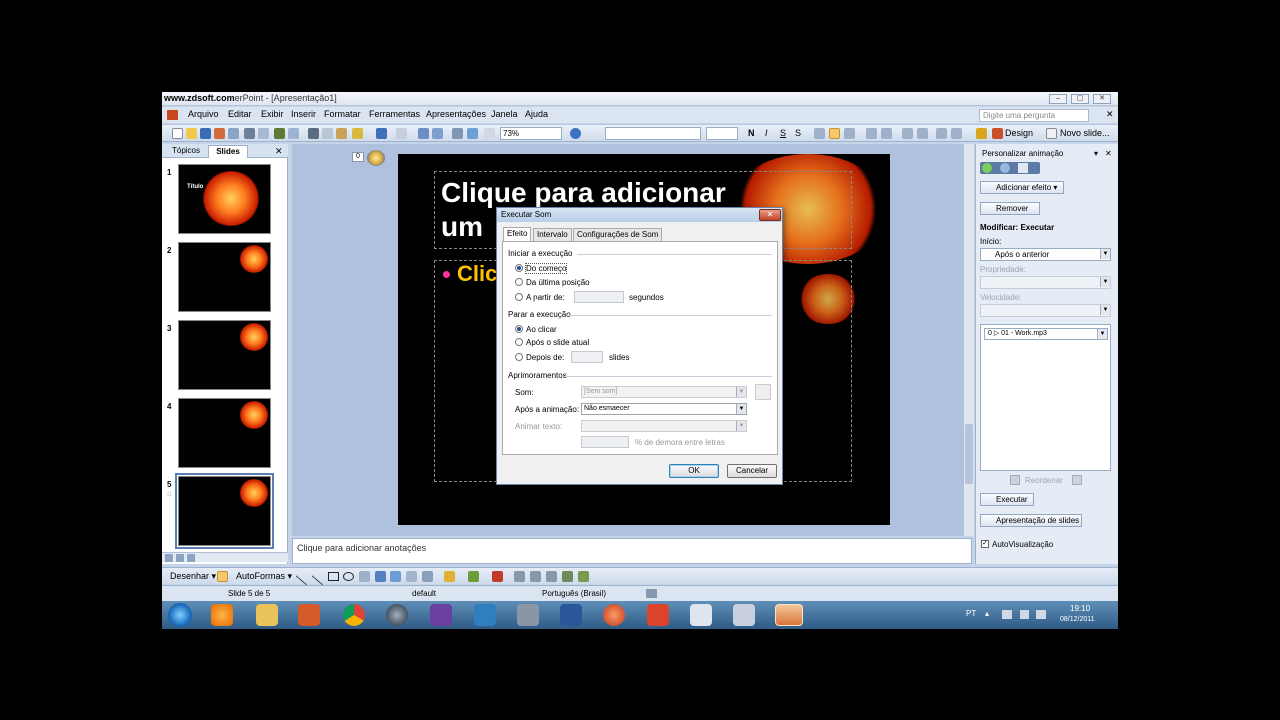  I want to click on decrease-indent-icon, so click(941, 133).